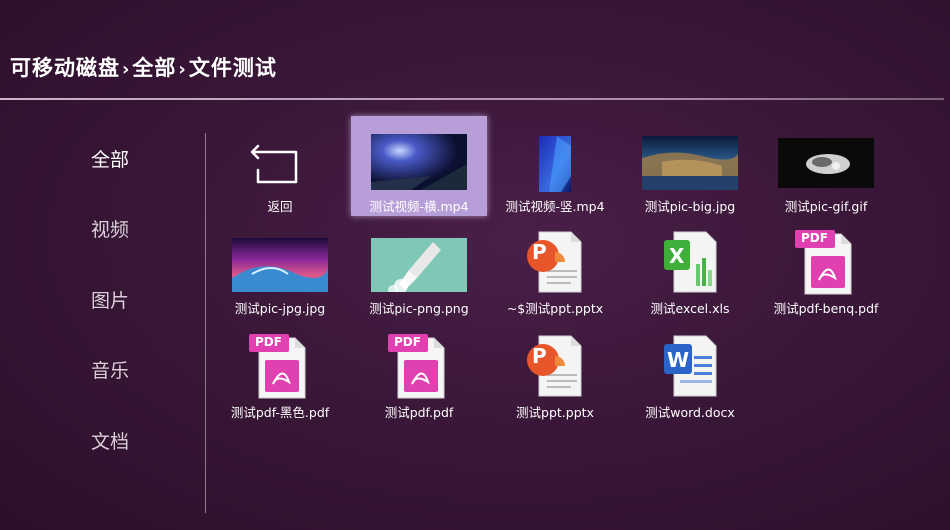 Image resolution: width=950 pixels, height=530 pixels. I want to click on sidebar-item-music: 音乐, so click(110, 369).